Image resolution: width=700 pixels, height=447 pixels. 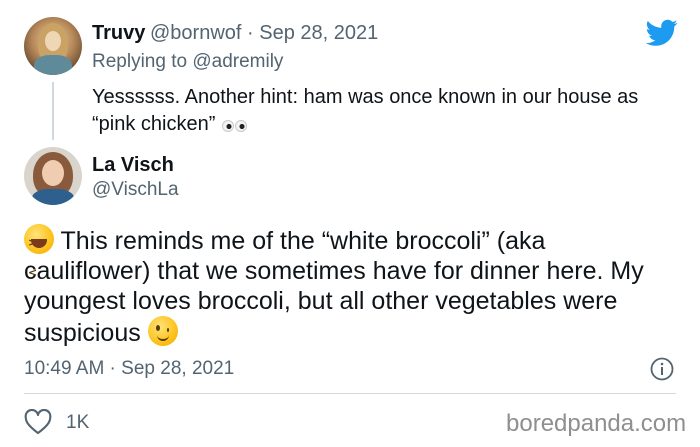 I want to click on laughing-face-icon, so click(x=39, y=256).